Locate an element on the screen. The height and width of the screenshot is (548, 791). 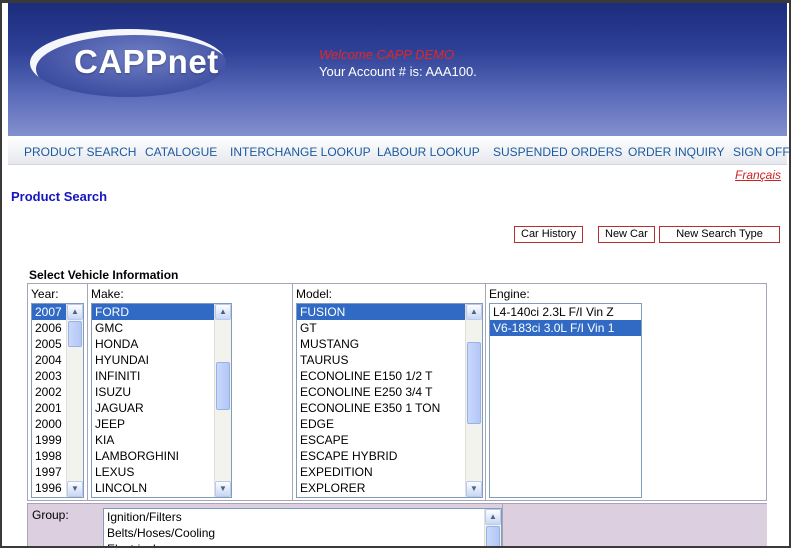
welcome-text: Welcome CAPP DEMO is located at coordinates (387, 54).